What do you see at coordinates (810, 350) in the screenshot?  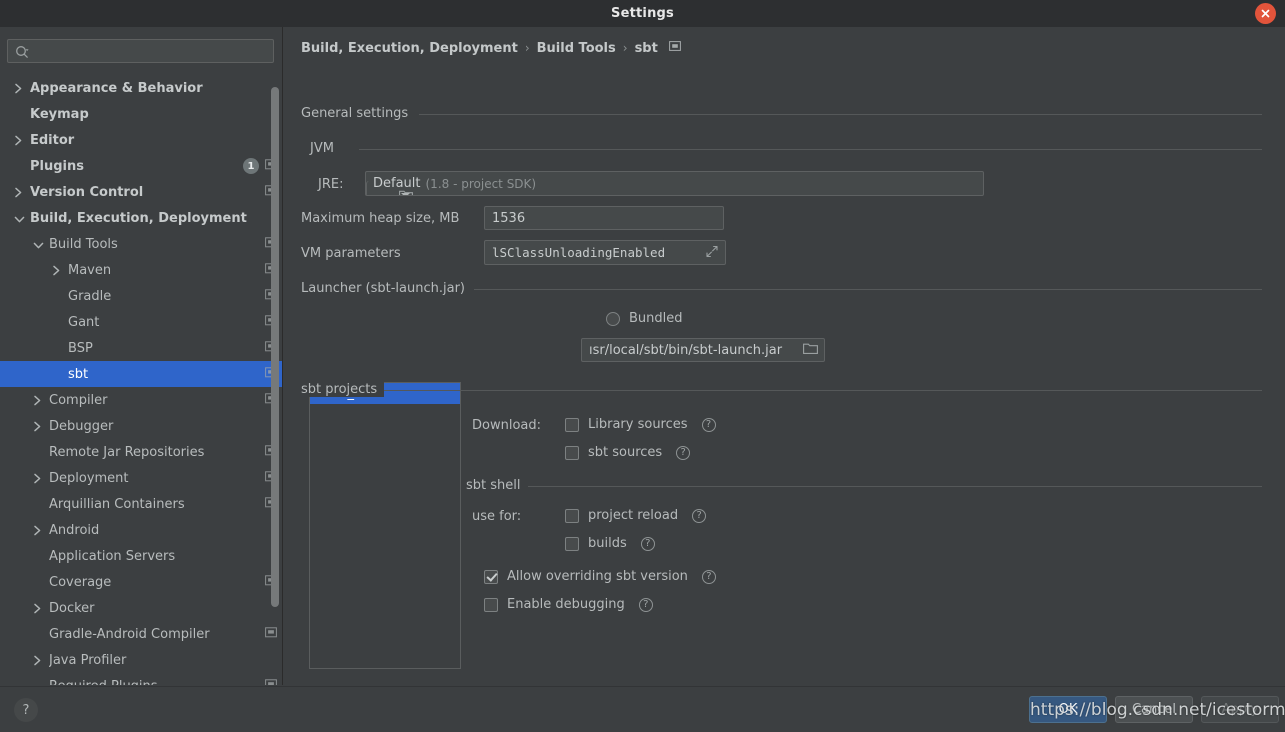 I see `folder-icon` at bounding box center [810, 350].